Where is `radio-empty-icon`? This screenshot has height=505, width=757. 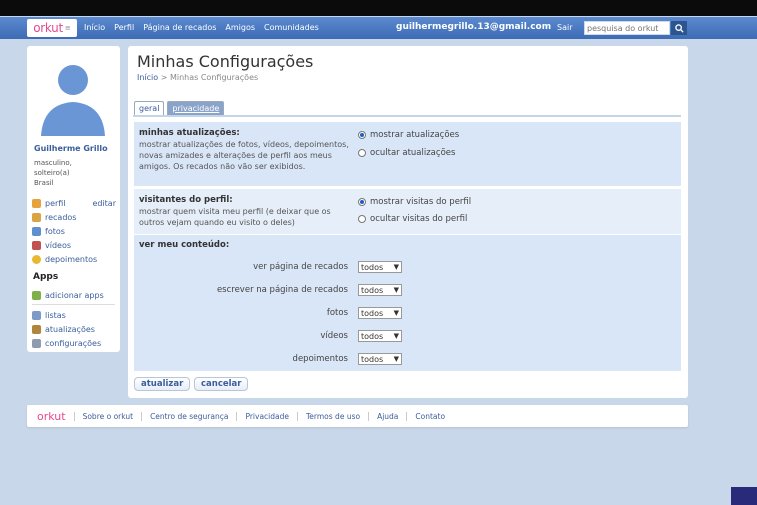
radio-empty-icon is located at coordinates (362, 219).